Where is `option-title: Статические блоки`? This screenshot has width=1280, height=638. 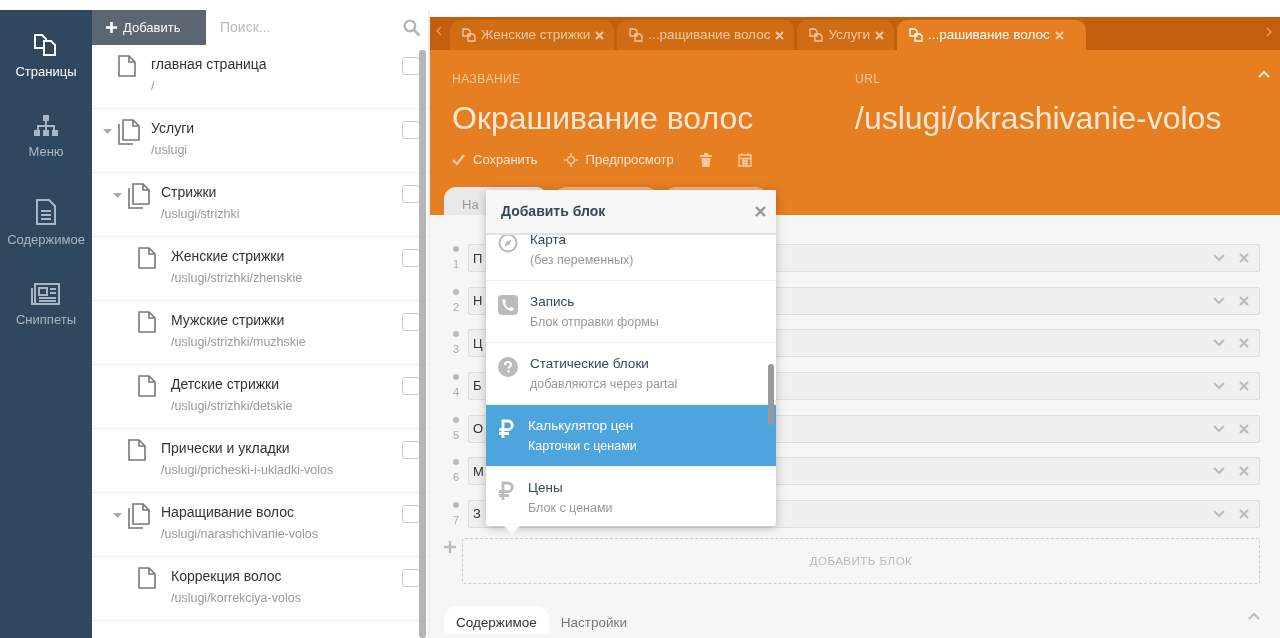
option-title: Статические блоки is located at coordinates (590, 364).